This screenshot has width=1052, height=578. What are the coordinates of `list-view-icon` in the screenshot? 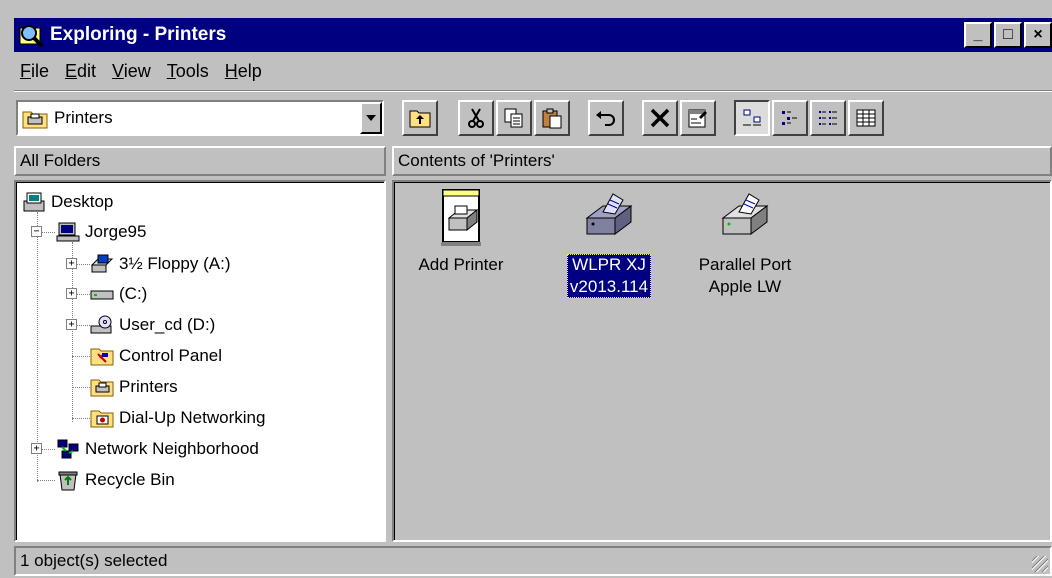 It's located at (828, 118).